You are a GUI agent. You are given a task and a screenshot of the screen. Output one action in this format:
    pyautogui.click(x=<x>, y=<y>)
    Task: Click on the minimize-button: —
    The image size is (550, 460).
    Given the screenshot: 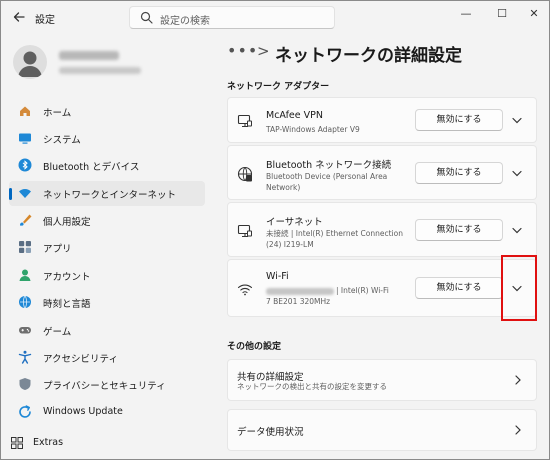 What is the action you would take?
    pyautogui.click(x=466, y=14)
    